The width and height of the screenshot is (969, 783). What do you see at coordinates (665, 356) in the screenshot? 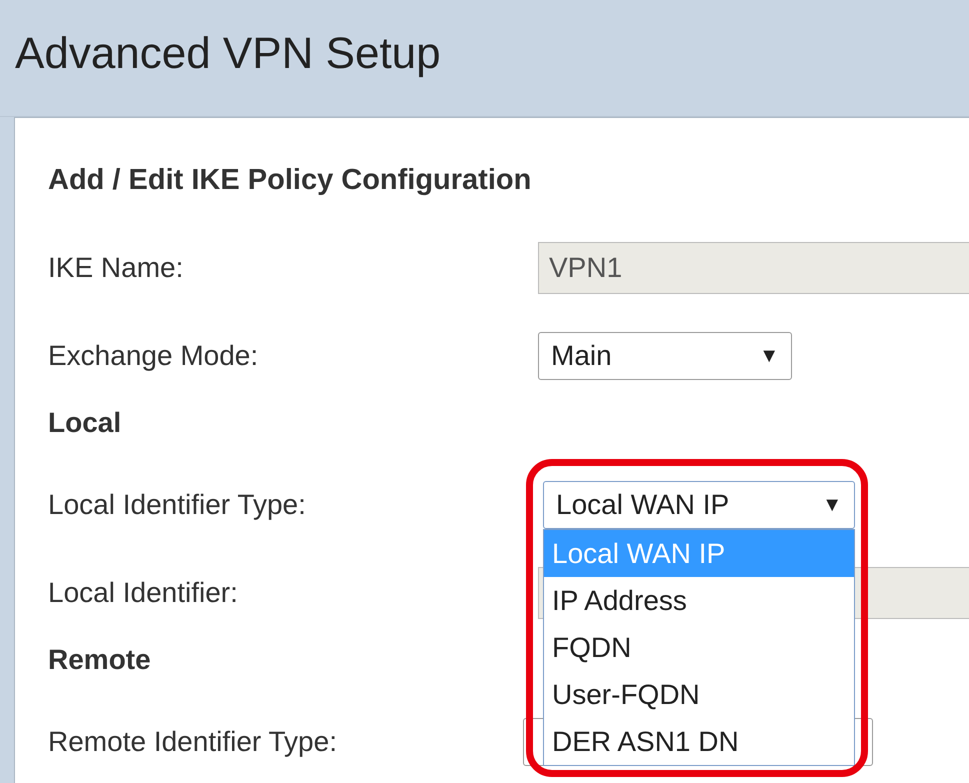
I see `dropdown-select: Main ▼` at bounding box center [665, 356].